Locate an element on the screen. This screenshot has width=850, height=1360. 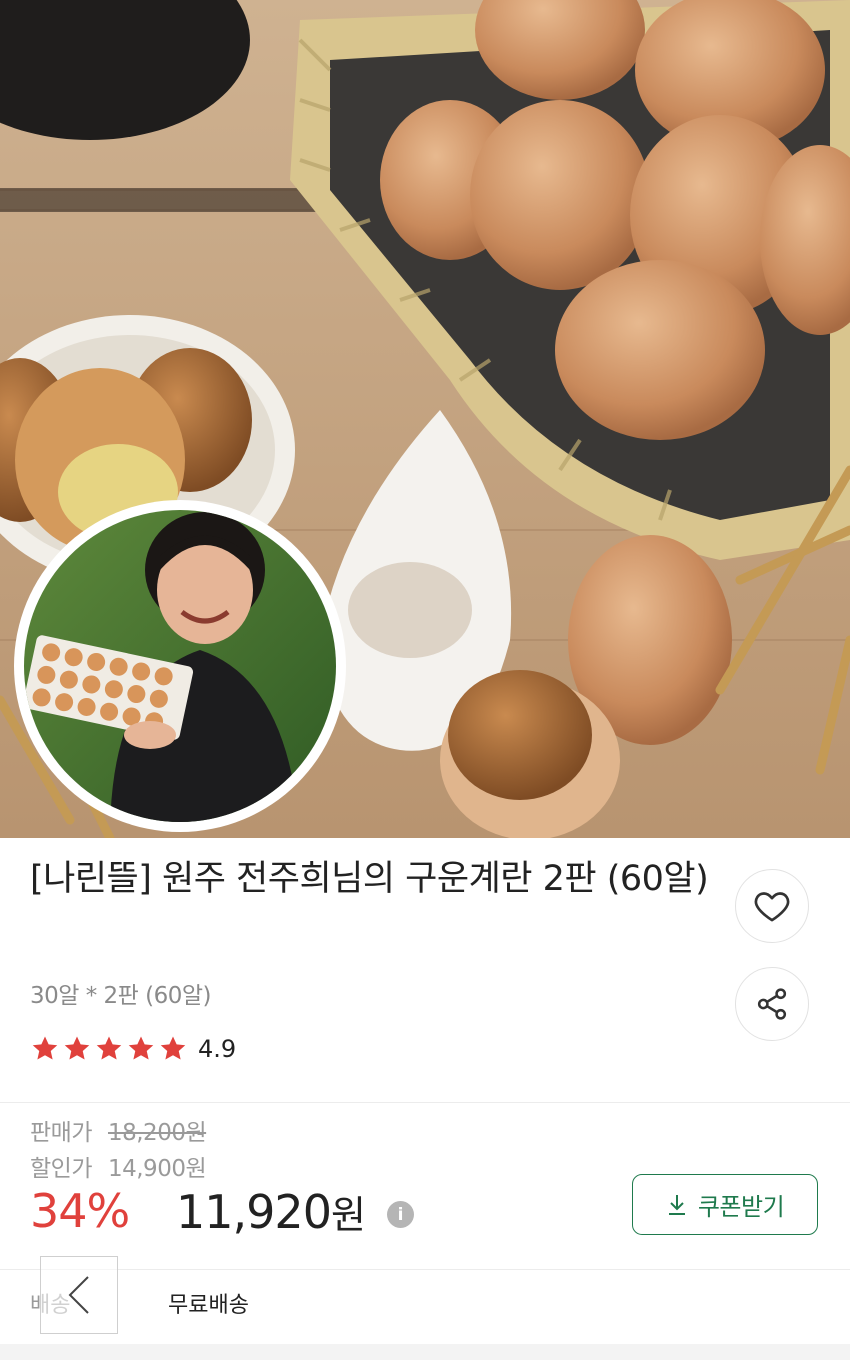
original-price: 18,200원 is located at coordinates (157, 1133).